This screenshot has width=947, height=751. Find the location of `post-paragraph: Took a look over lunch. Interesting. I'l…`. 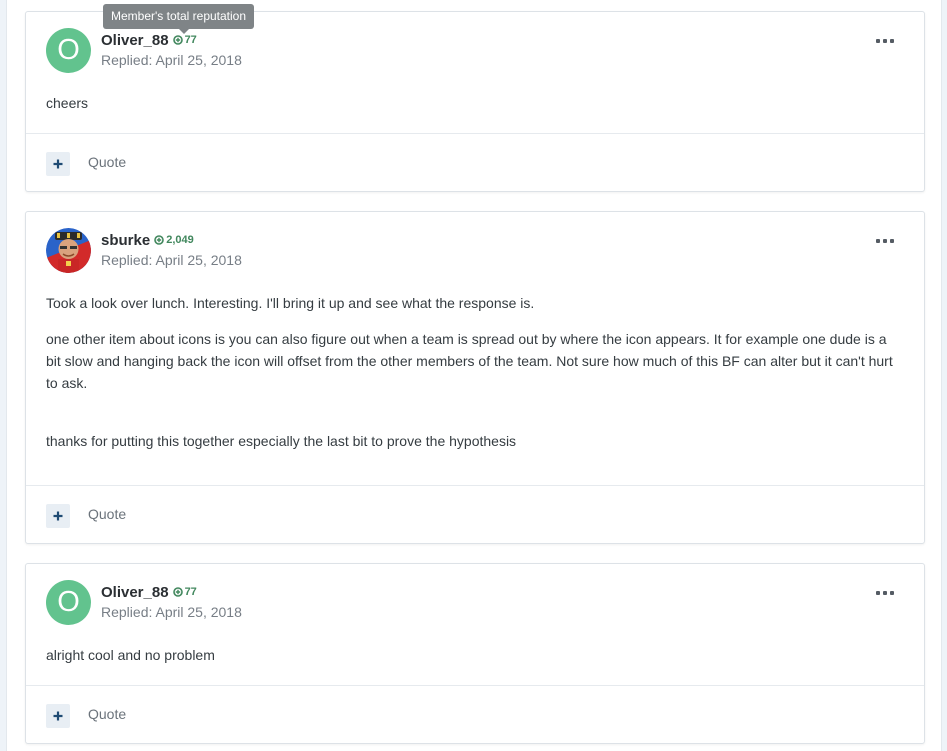

post-paragraph: Took a look over lunch. Interesting. I'l… is located at coordinates (290, 303).